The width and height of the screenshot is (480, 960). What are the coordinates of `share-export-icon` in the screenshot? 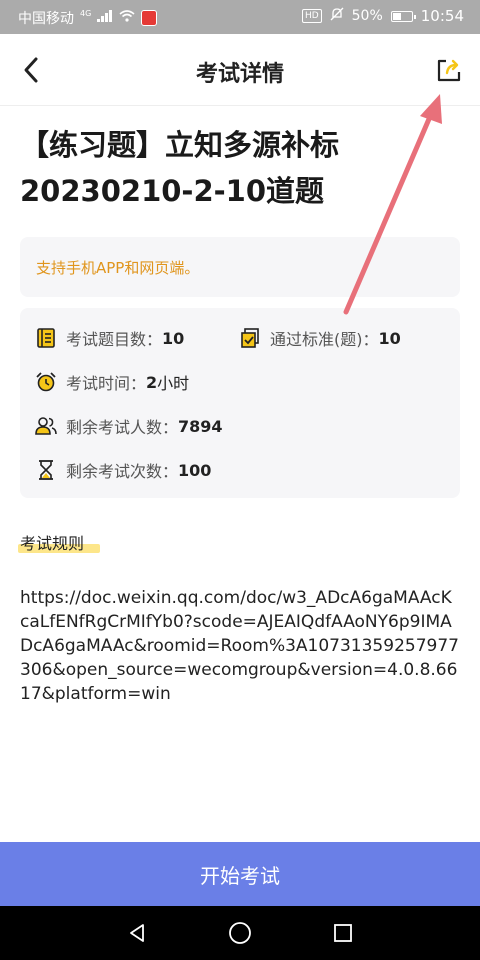 It's located at (449, 70).